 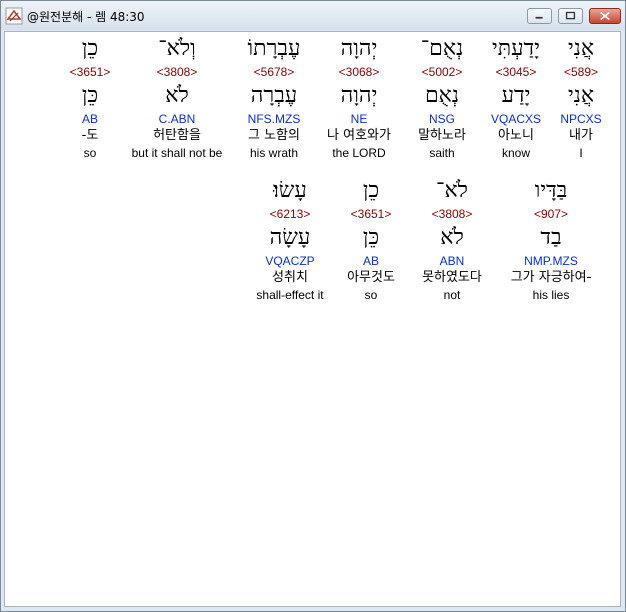 I want to click on strong-number: <3045>, so click(x=516, y=72).